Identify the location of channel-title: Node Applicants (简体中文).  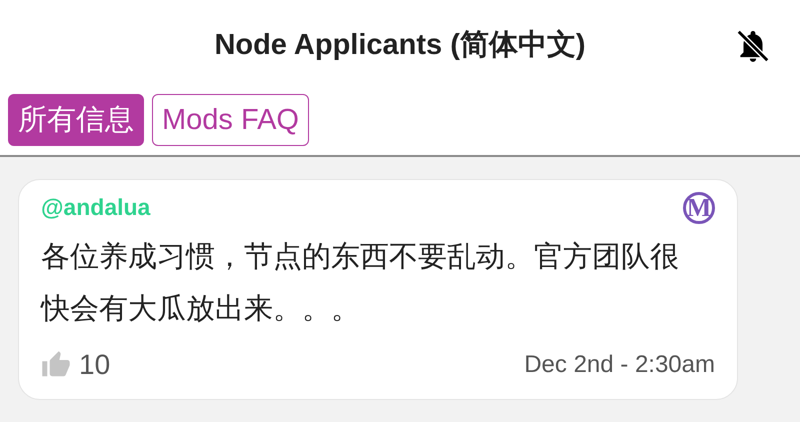
(400, 45).